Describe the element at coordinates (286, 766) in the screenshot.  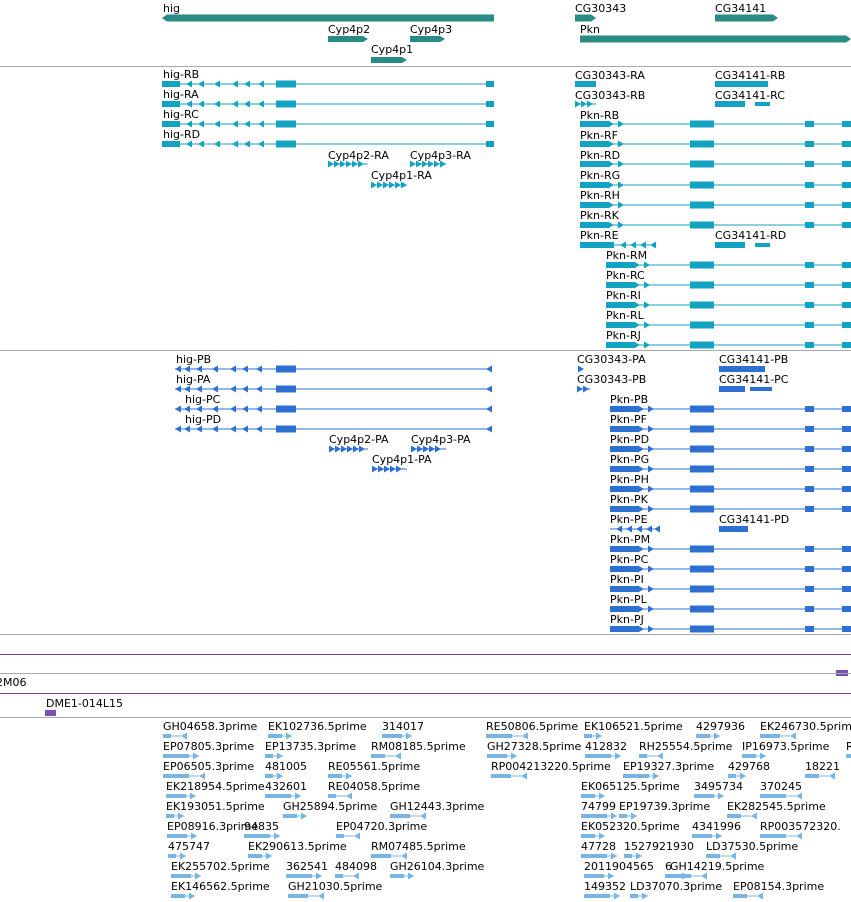
I see `est-label: 481005` at that location.